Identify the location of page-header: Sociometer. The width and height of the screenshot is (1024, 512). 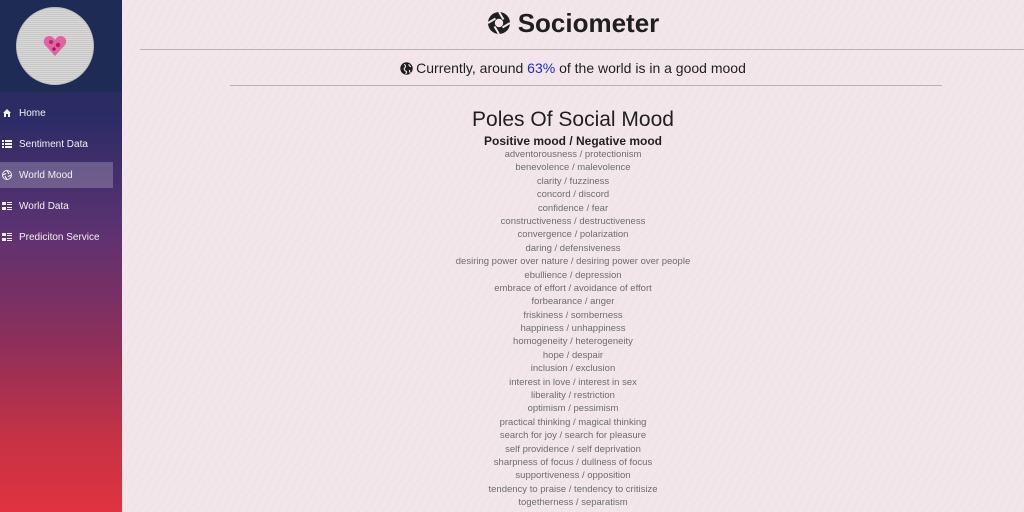
(573, 23).